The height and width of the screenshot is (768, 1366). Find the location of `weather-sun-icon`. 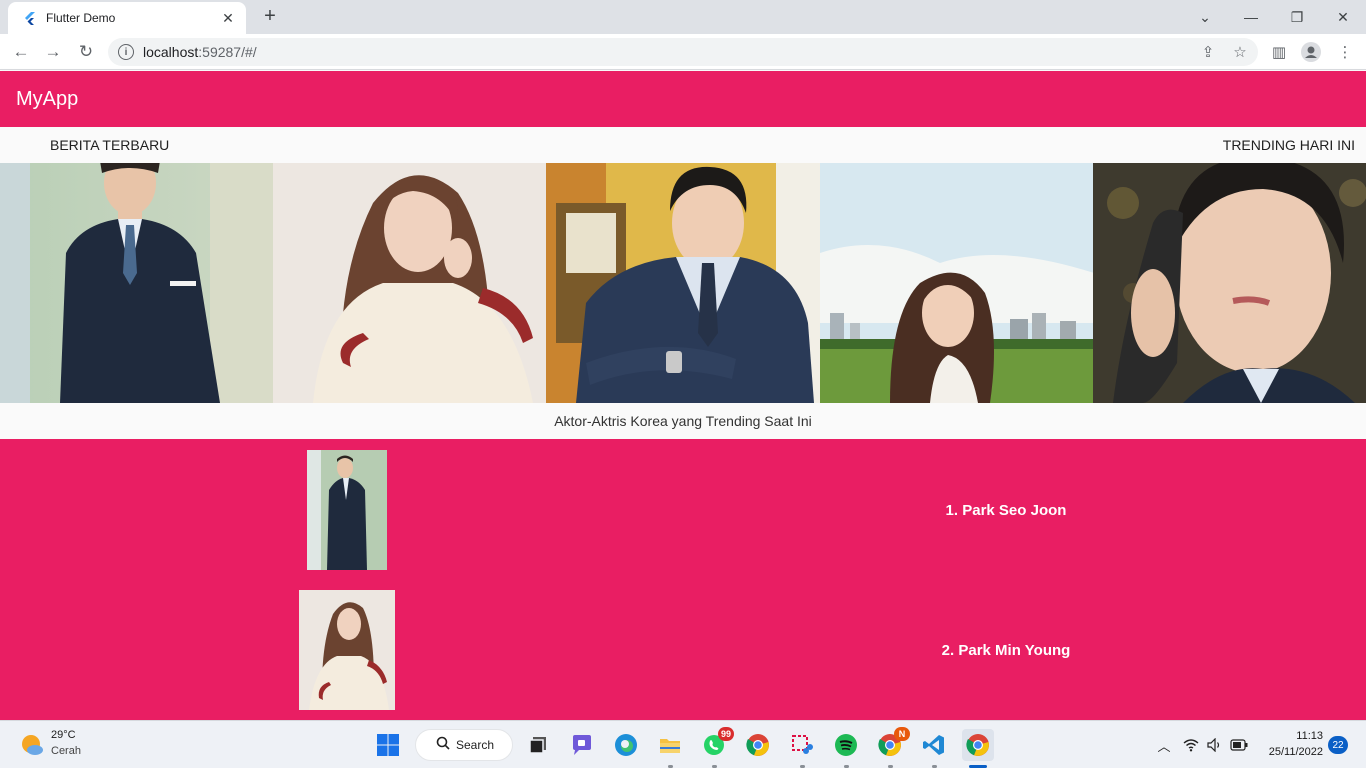

weather-sun-icon is located at coordinates (32, 745).